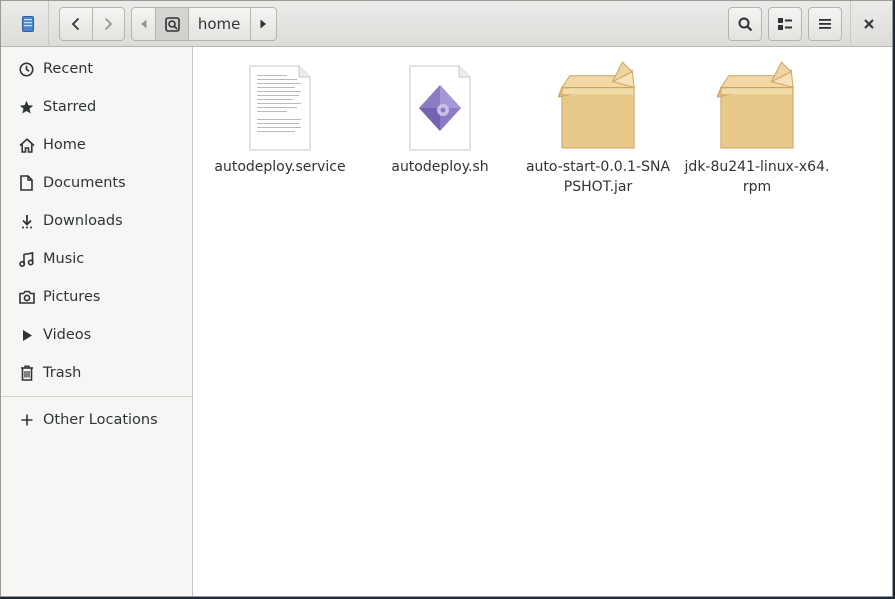 The height and width of the screenshot is (599, 895). Describe the element at coordinates (440, 106) in the screenshot. I see `shell-script-icon` at that location.